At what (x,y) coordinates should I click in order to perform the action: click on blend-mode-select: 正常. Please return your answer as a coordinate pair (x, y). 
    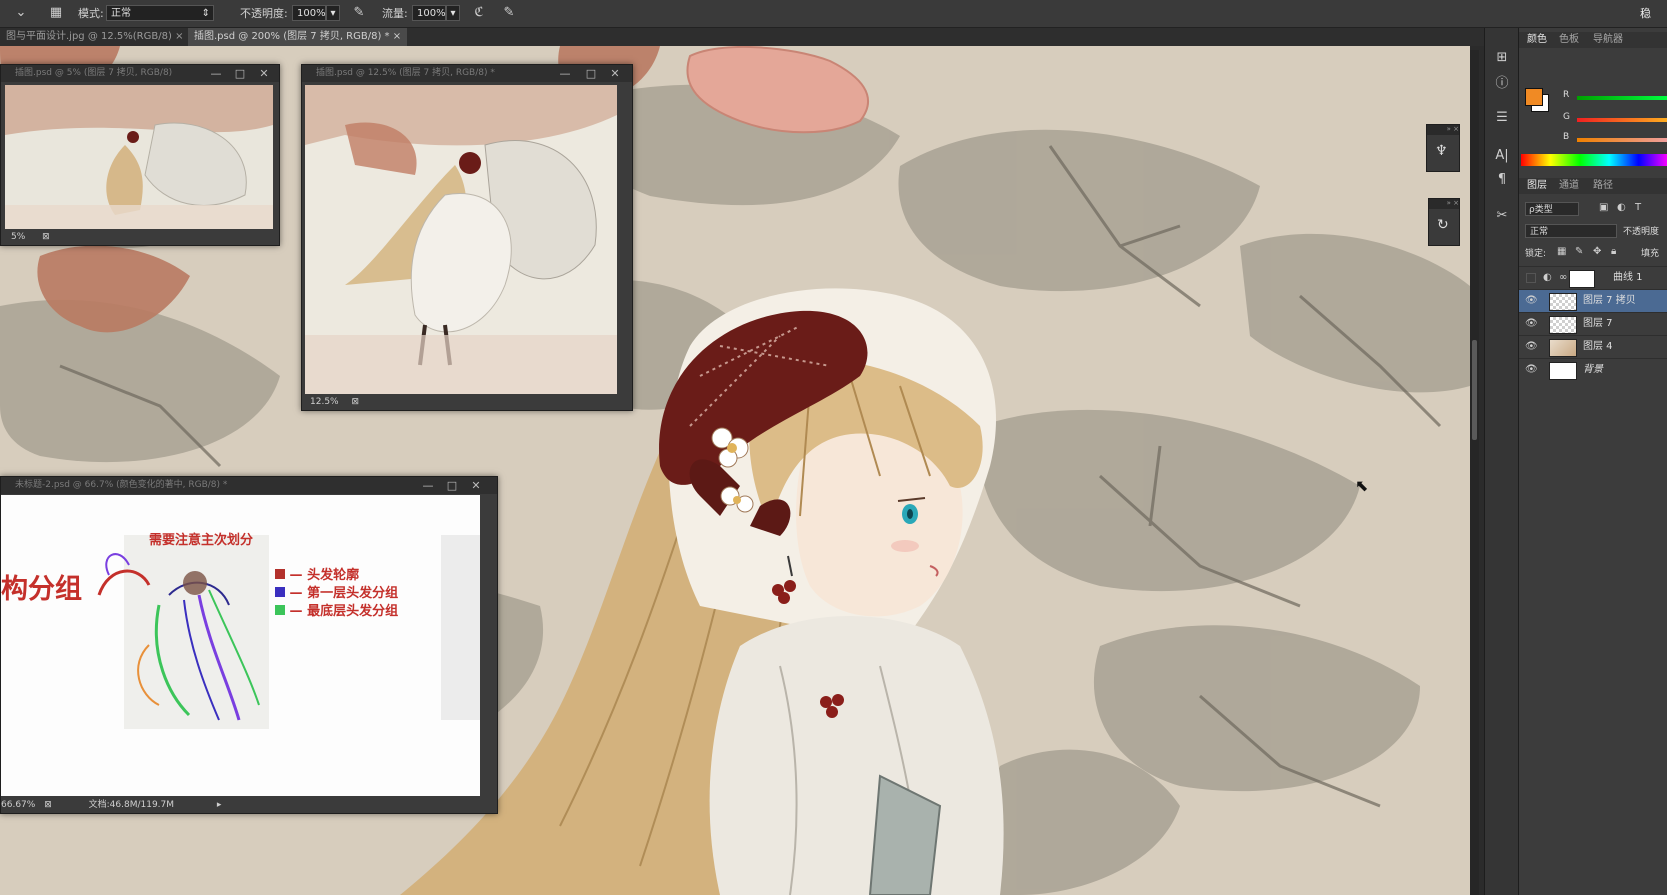
    Looking at the image, I should click on (1571, 231).